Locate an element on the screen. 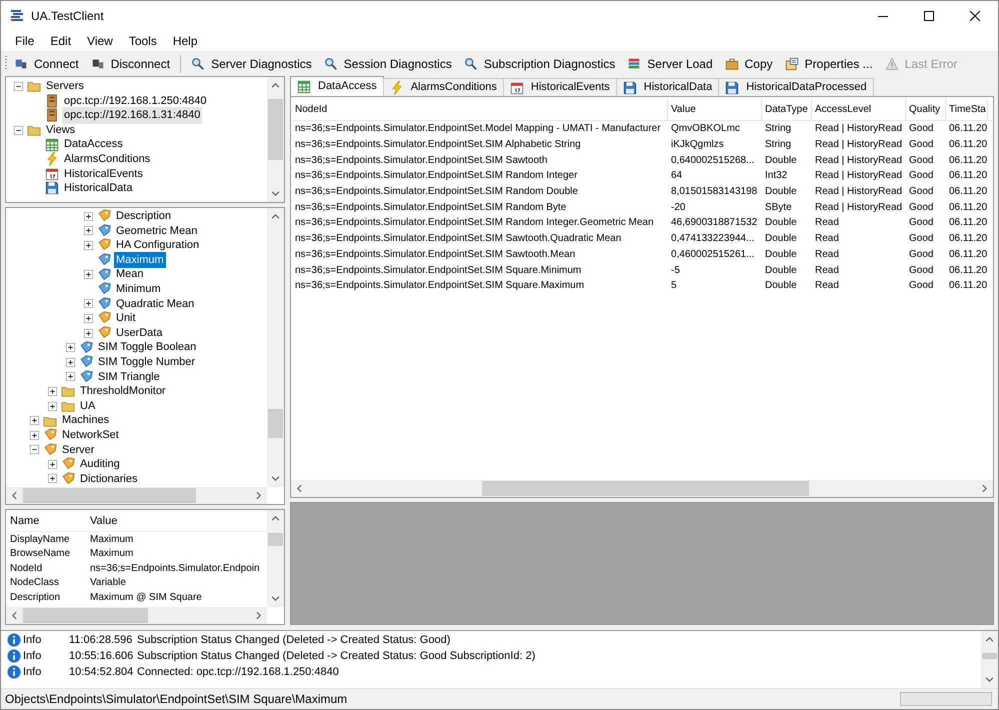  tree-item: Auditing is located at coordinates (100, 464).